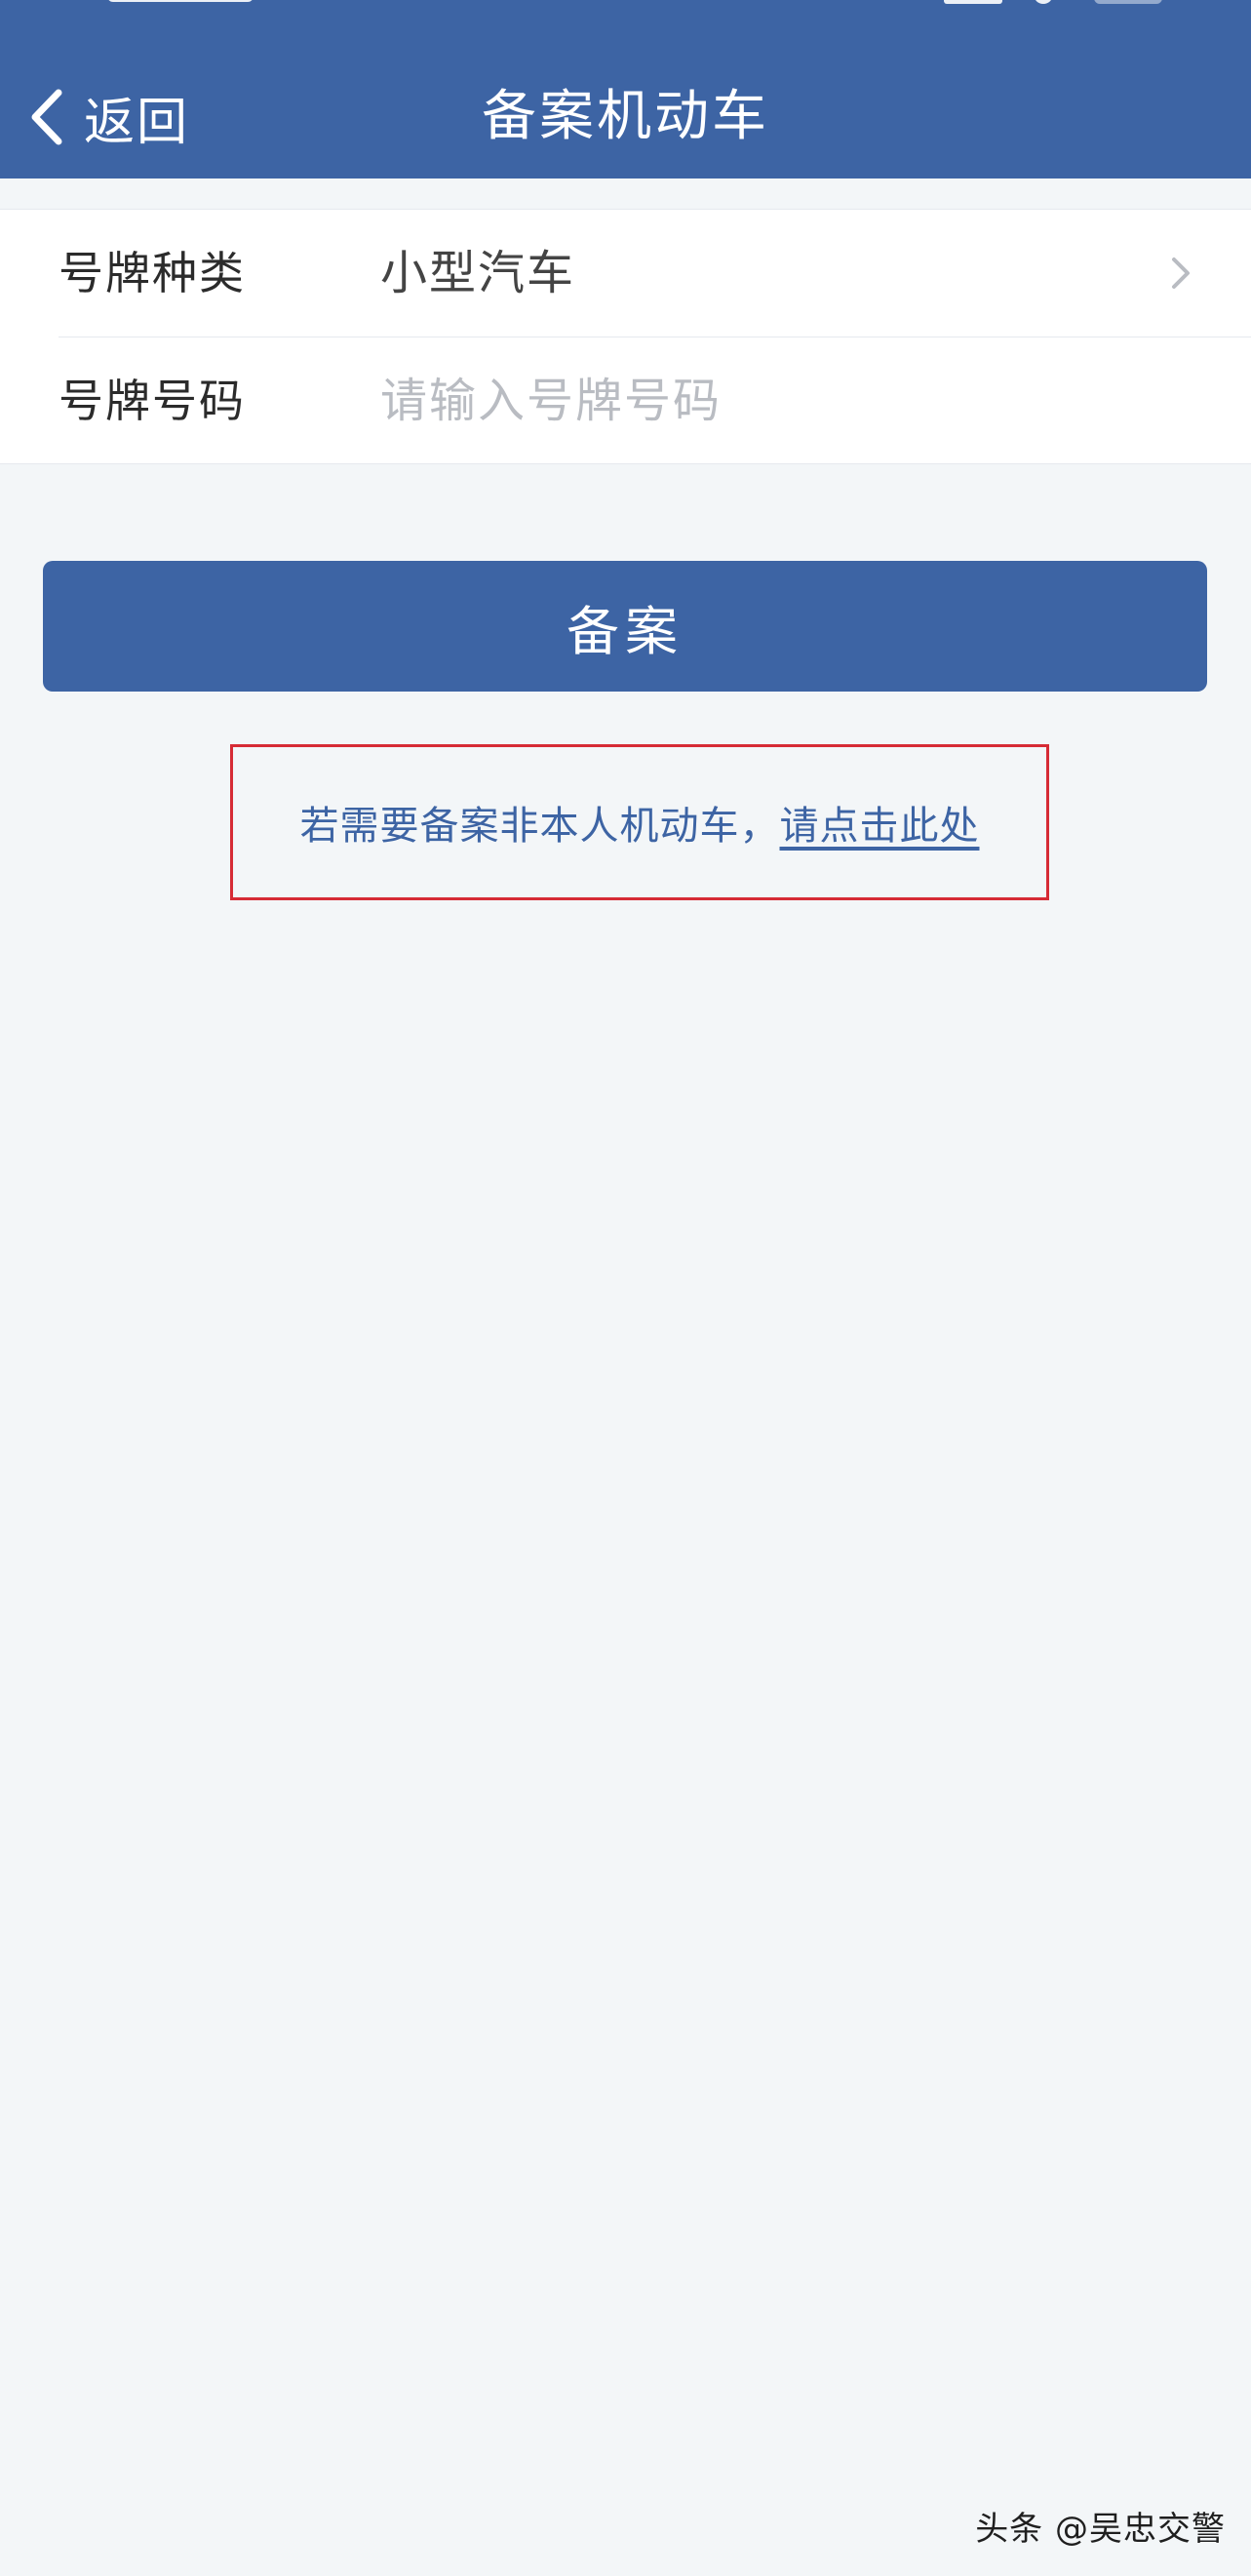 The width and height of the screenshot is (1251, 2576). I want to click on plate-number-row: 号牌号码, so click(625, 400).